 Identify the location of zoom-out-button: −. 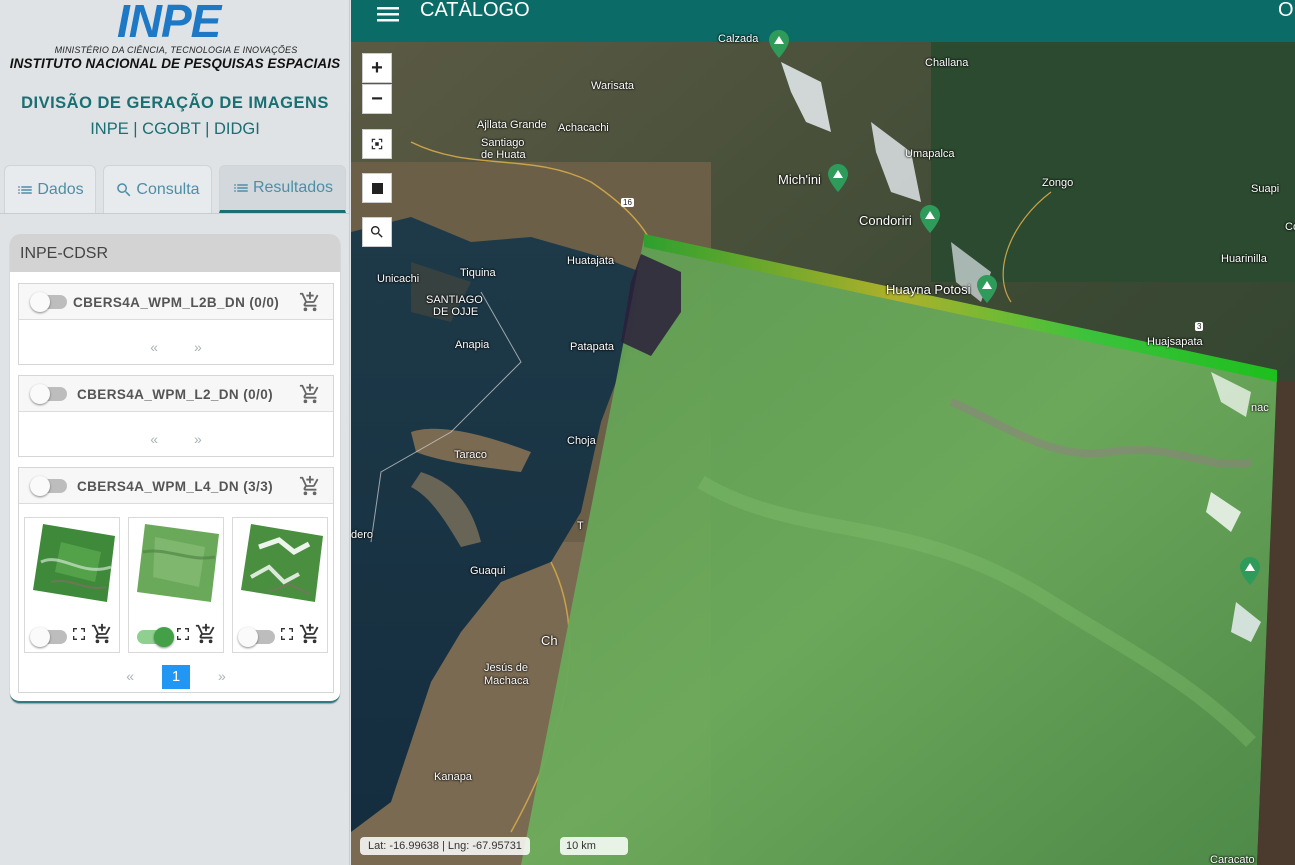
(377, 99).